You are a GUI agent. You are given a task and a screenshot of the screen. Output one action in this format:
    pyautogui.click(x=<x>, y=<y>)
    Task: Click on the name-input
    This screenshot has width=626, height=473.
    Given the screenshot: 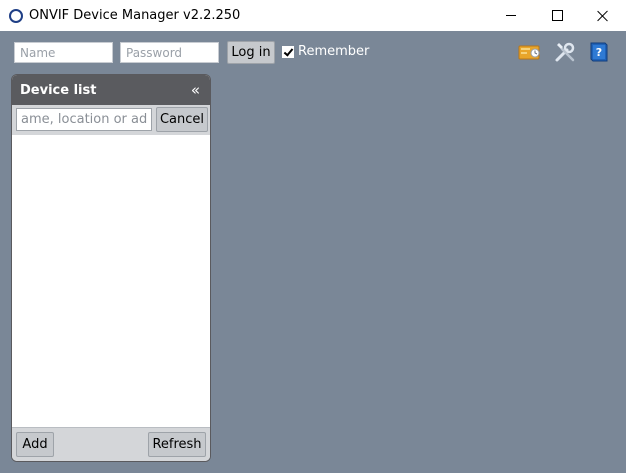 What is the action you would take?
    pyautogui.click(x=63, y=52)
    